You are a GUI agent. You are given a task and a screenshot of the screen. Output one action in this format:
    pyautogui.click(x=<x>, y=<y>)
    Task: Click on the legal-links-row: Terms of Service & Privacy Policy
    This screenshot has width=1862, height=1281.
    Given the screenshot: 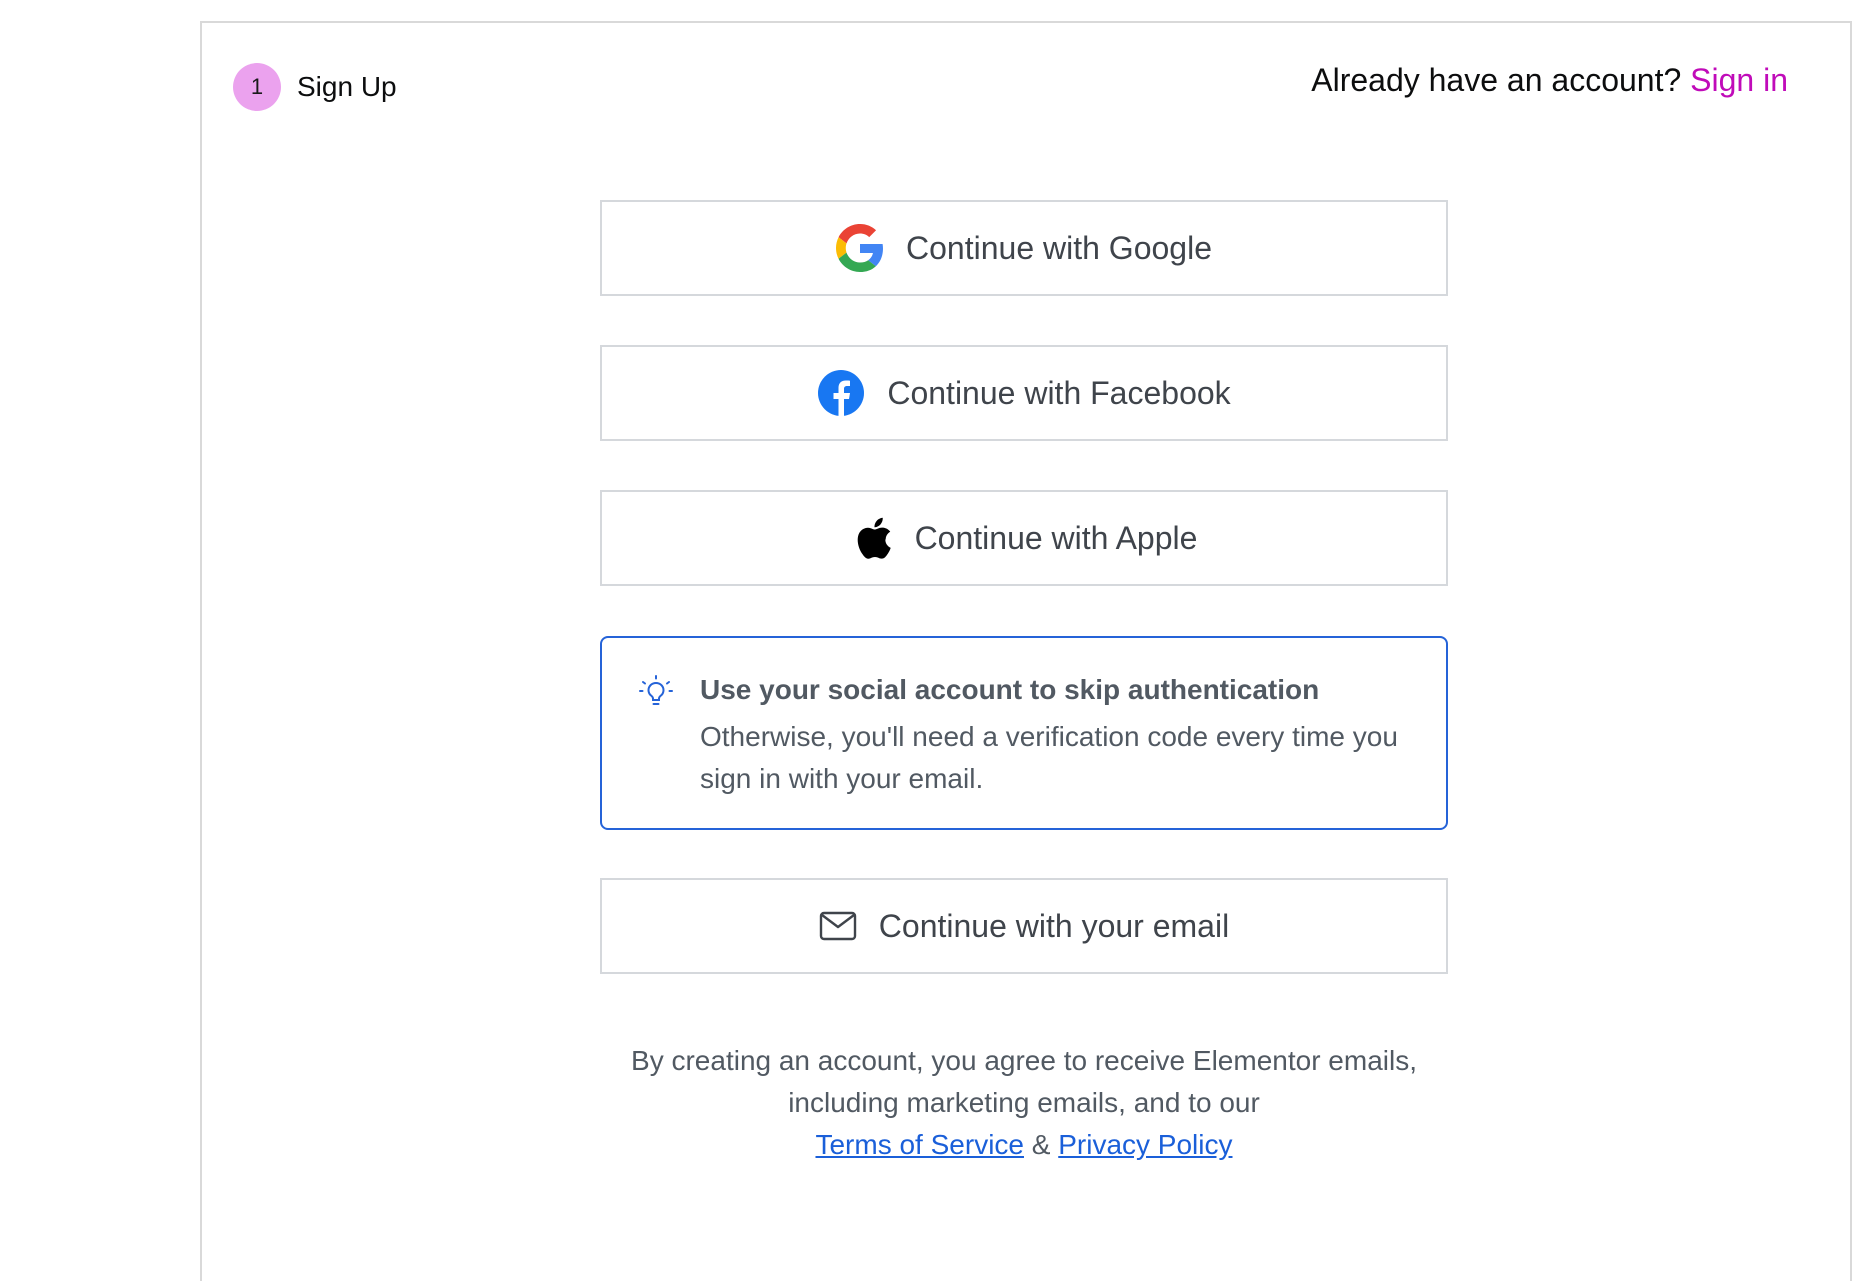 What is the action you would take?
    pyautogui.click(x=1024, y=1145)
    